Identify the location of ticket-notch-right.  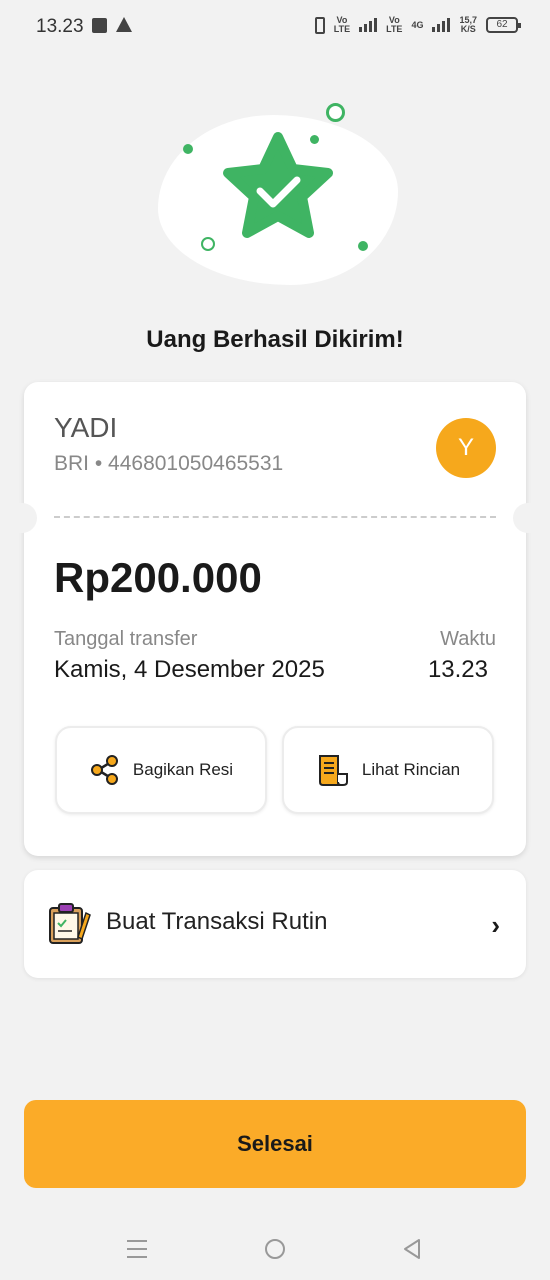
(528, 518).